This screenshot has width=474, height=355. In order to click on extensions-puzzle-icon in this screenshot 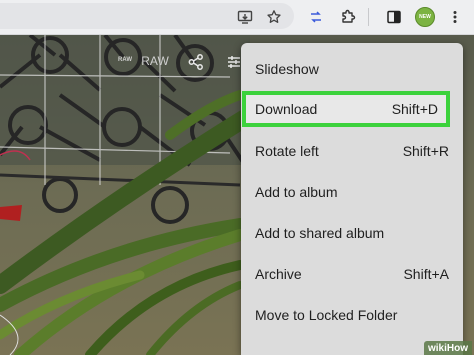, I will do `click(348, 17)`.